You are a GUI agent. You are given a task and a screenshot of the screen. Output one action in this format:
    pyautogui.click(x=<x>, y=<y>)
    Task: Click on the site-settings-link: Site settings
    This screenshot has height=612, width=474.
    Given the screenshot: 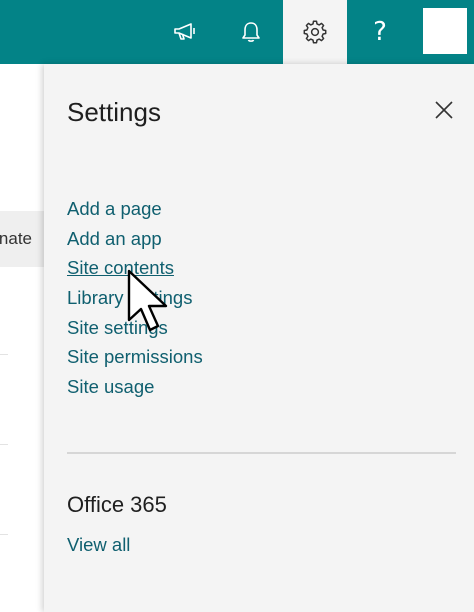 What is the action you would take?
    pyautogui.click(x=117, y=327)
    